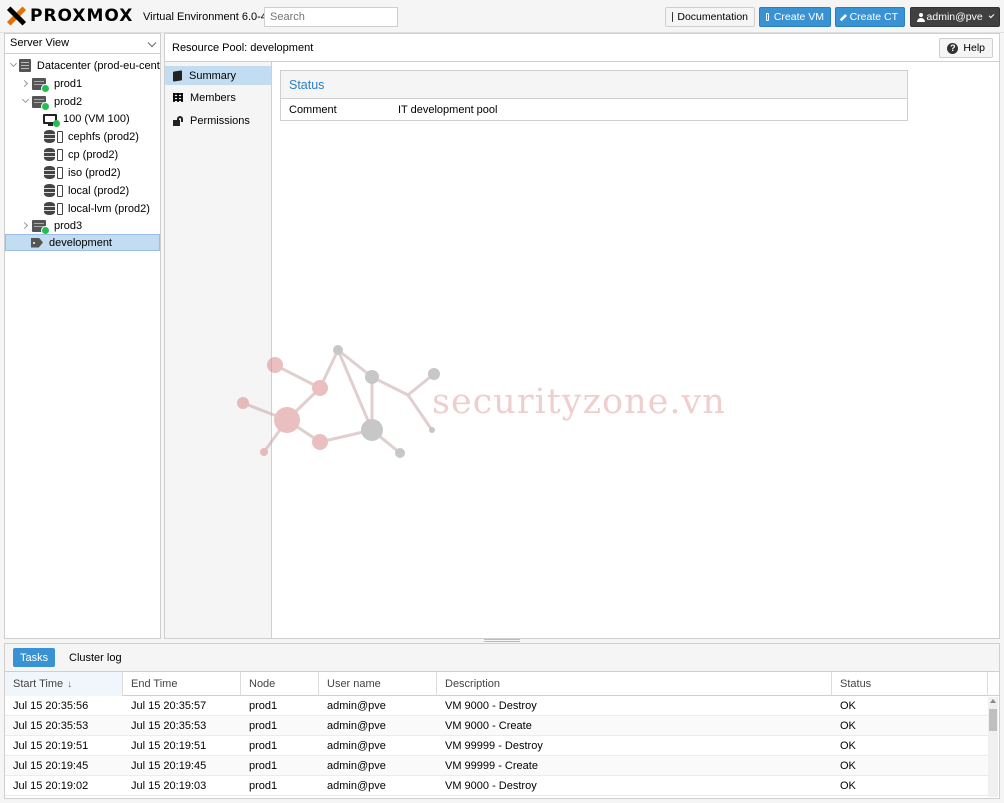 The width and height of the screenshot is (1004, 803). I want to click on monitor-icon, so click(767, 17).